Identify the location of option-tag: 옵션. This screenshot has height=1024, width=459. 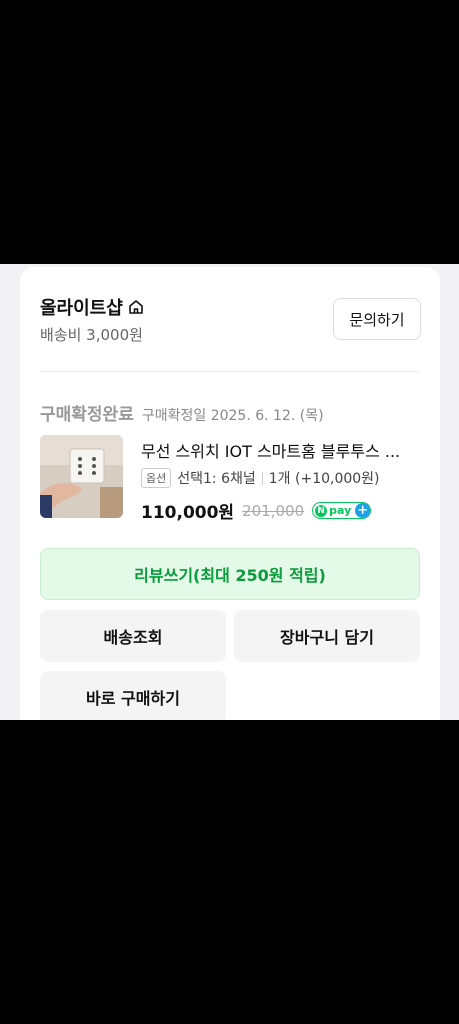
(156, 478).